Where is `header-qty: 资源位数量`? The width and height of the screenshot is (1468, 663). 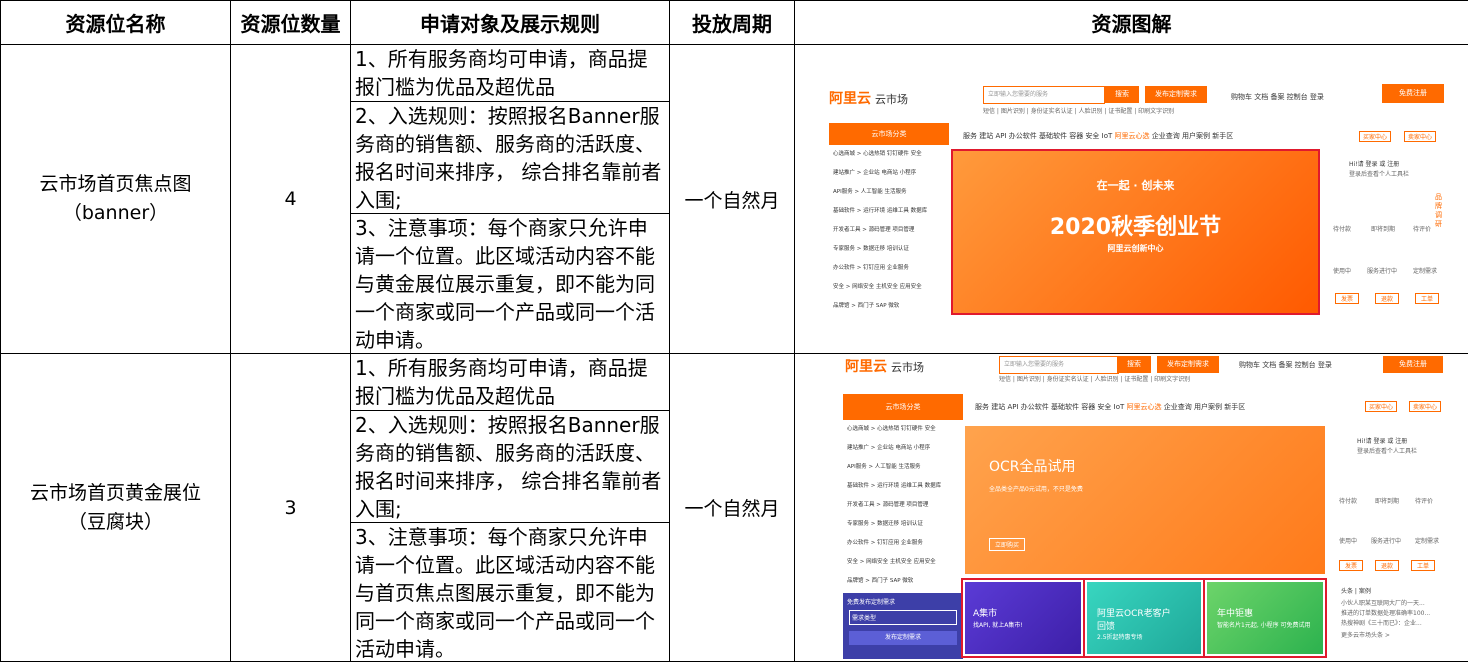 header-qty: 资源位数量 is located at coordinates (291, 23).